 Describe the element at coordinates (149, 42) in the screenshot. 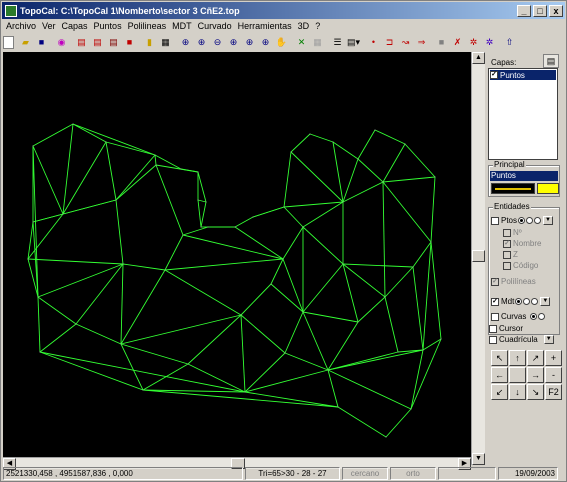

I see `notes-icon: ▮` at that location.